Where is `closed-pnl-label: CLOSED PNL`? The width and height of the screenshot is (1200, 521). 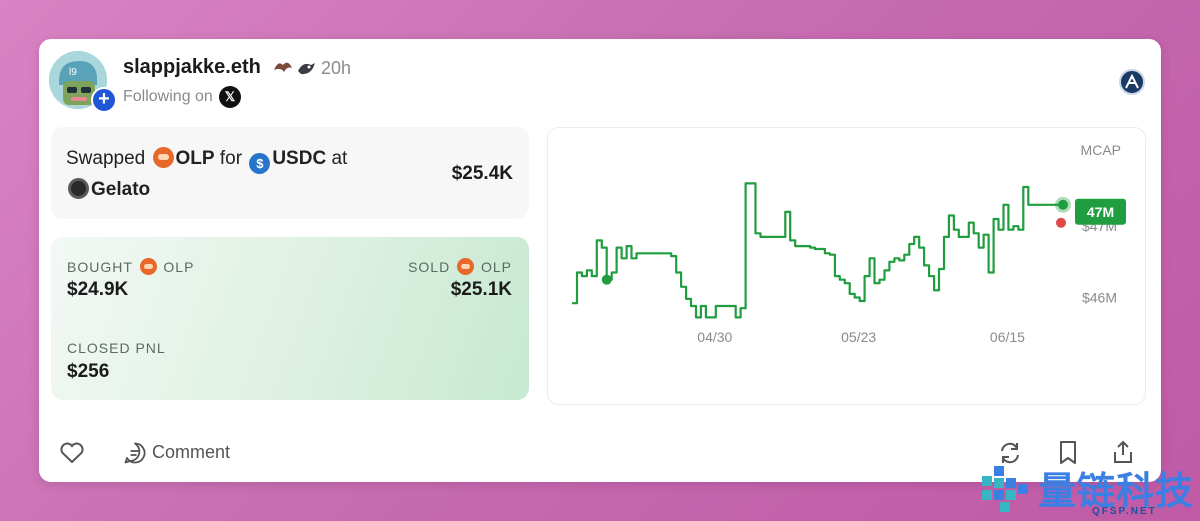 closed-pnl-label: CLOSED PNL is located at coordinates (116, 348).